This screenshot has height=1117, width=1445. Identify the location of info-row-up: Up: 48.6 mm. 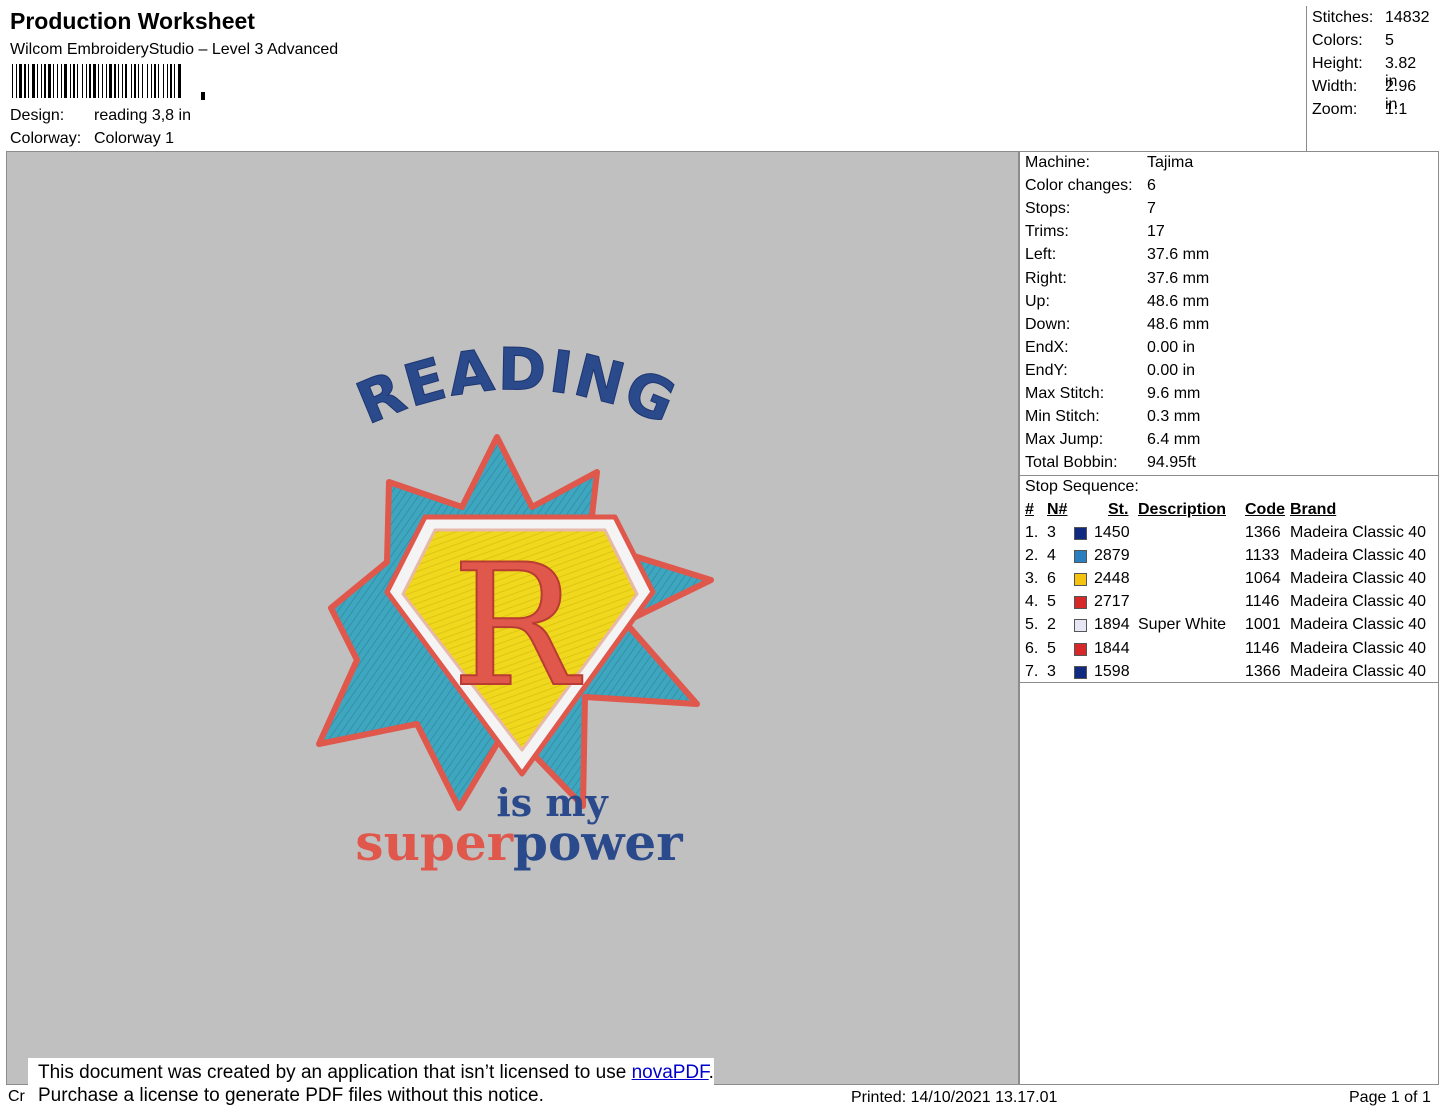
(1117, 301).